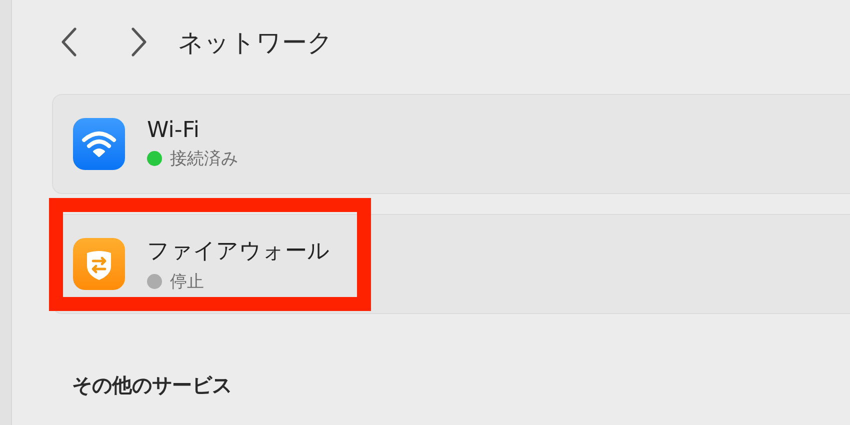 This screenshot has height=425, width=850. I want to click on forward-icon, so click(139, 42).